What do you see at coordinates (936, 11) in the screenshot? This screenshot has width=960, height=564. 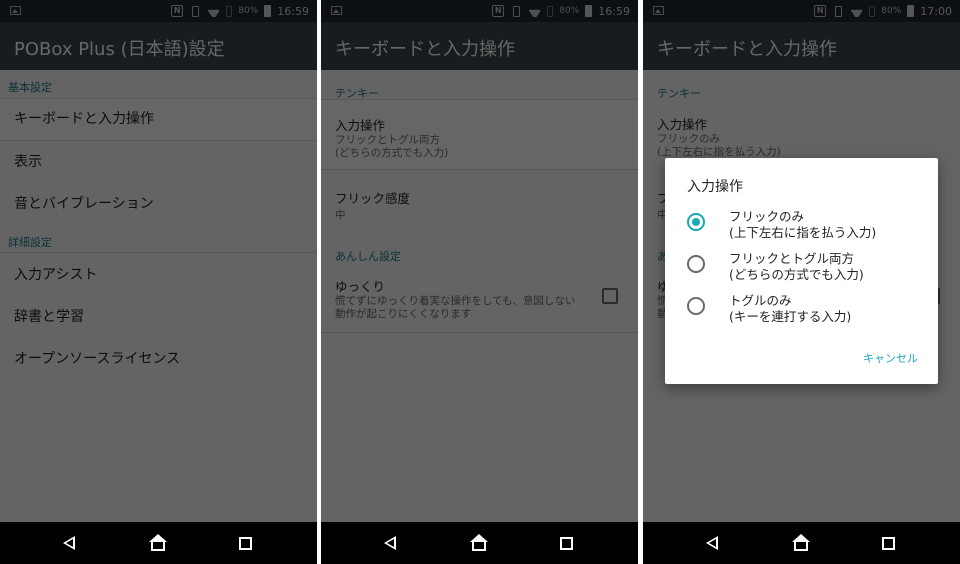 I see `clock: 17:00` at bounding box center [936, 11].